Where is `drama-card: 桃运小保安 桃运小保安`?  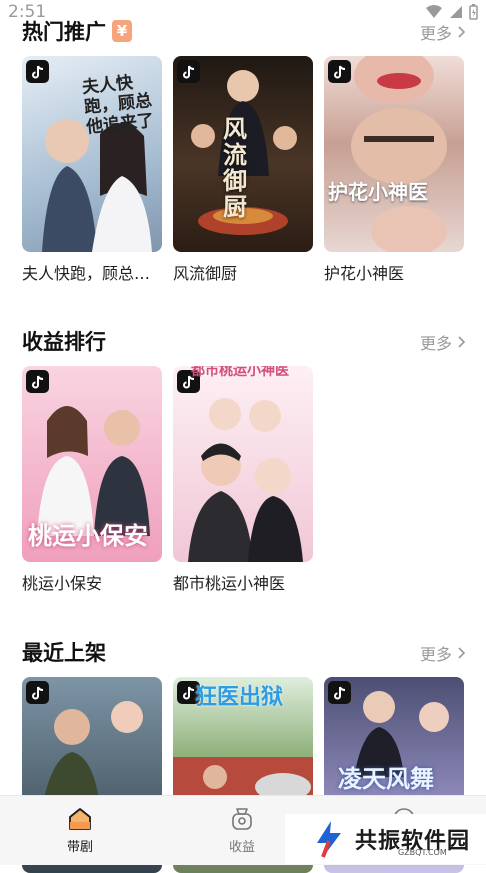 drama-card: 桃运小保安 桃运小保安 is located at coordinates (92, 480).